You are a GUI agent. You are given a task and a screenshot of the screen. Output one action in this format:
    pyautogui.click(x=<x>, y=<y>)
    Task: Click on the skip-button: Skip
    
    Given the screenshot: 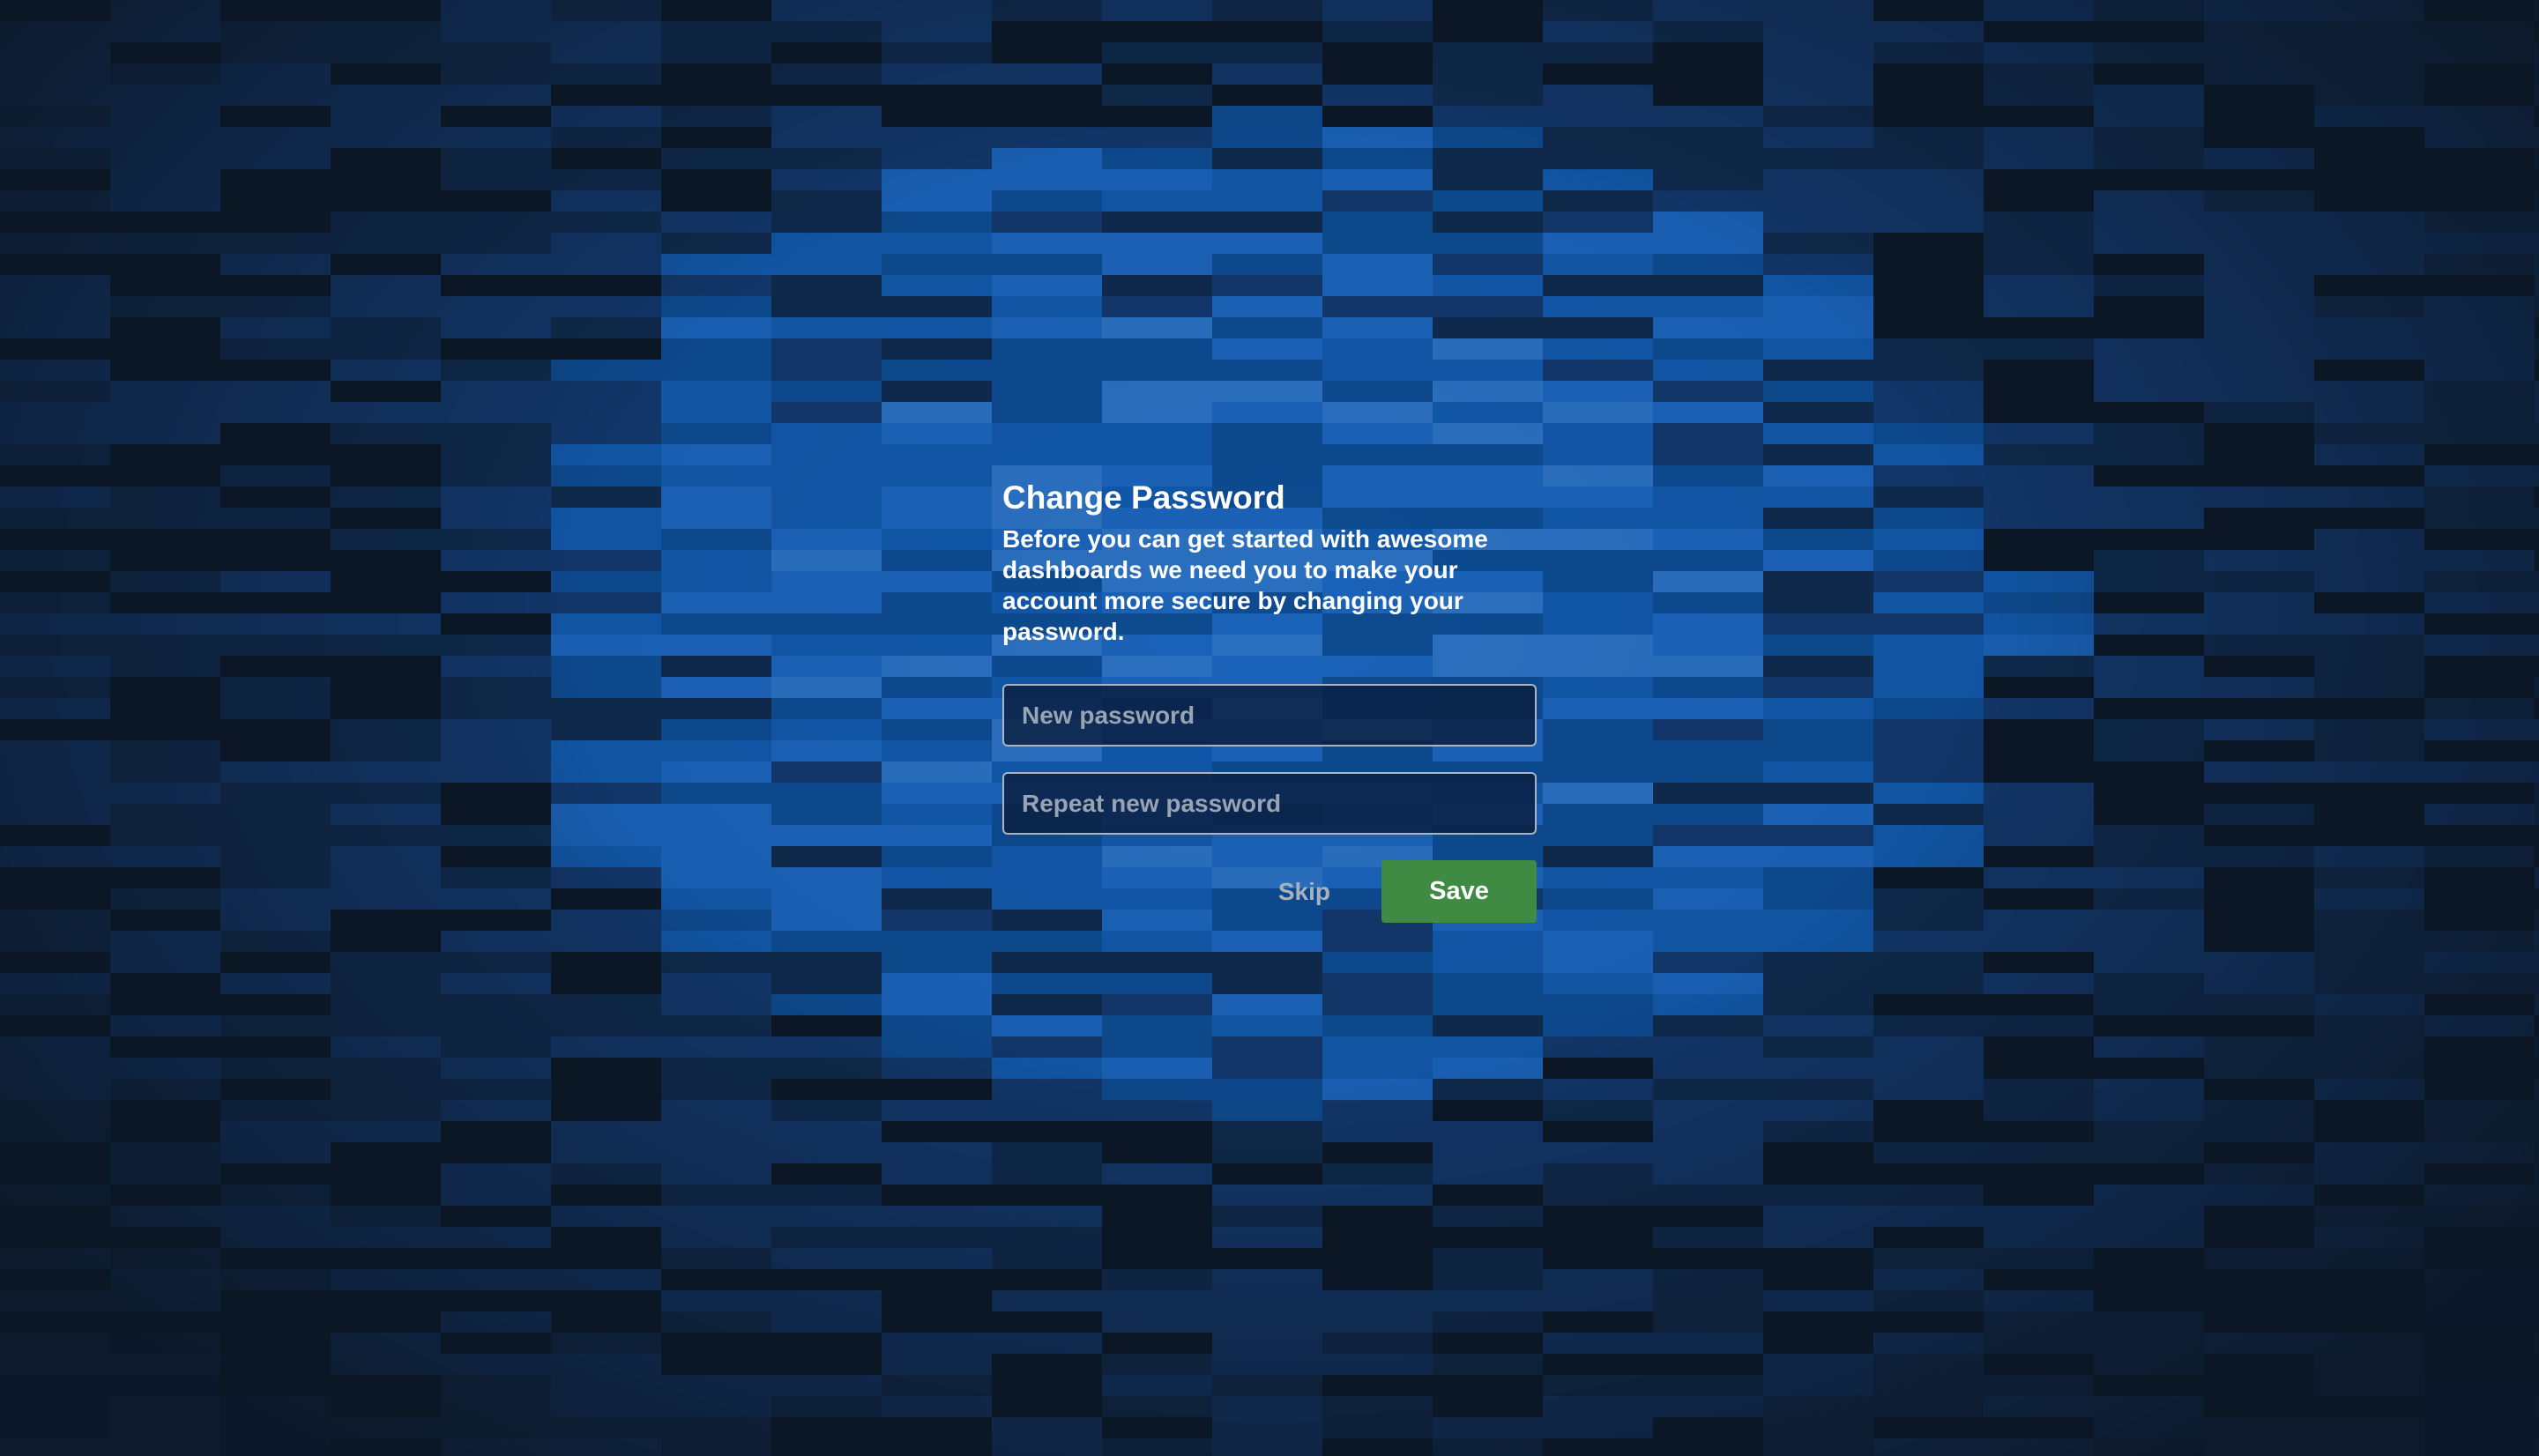 What is the action you would take?
    pyautogui.click(x=1304, y=892)
    